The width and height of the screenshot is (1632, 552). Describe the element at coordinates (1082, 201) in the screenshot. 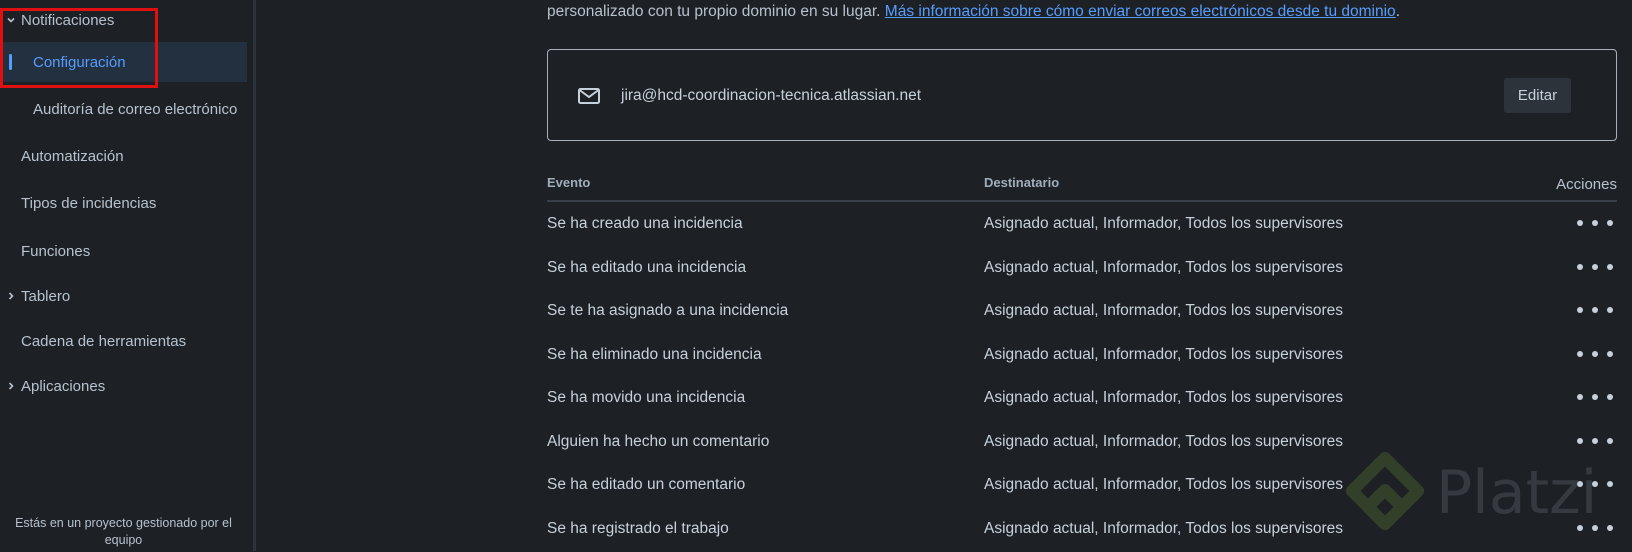

I see `table-header-divider` at that location.